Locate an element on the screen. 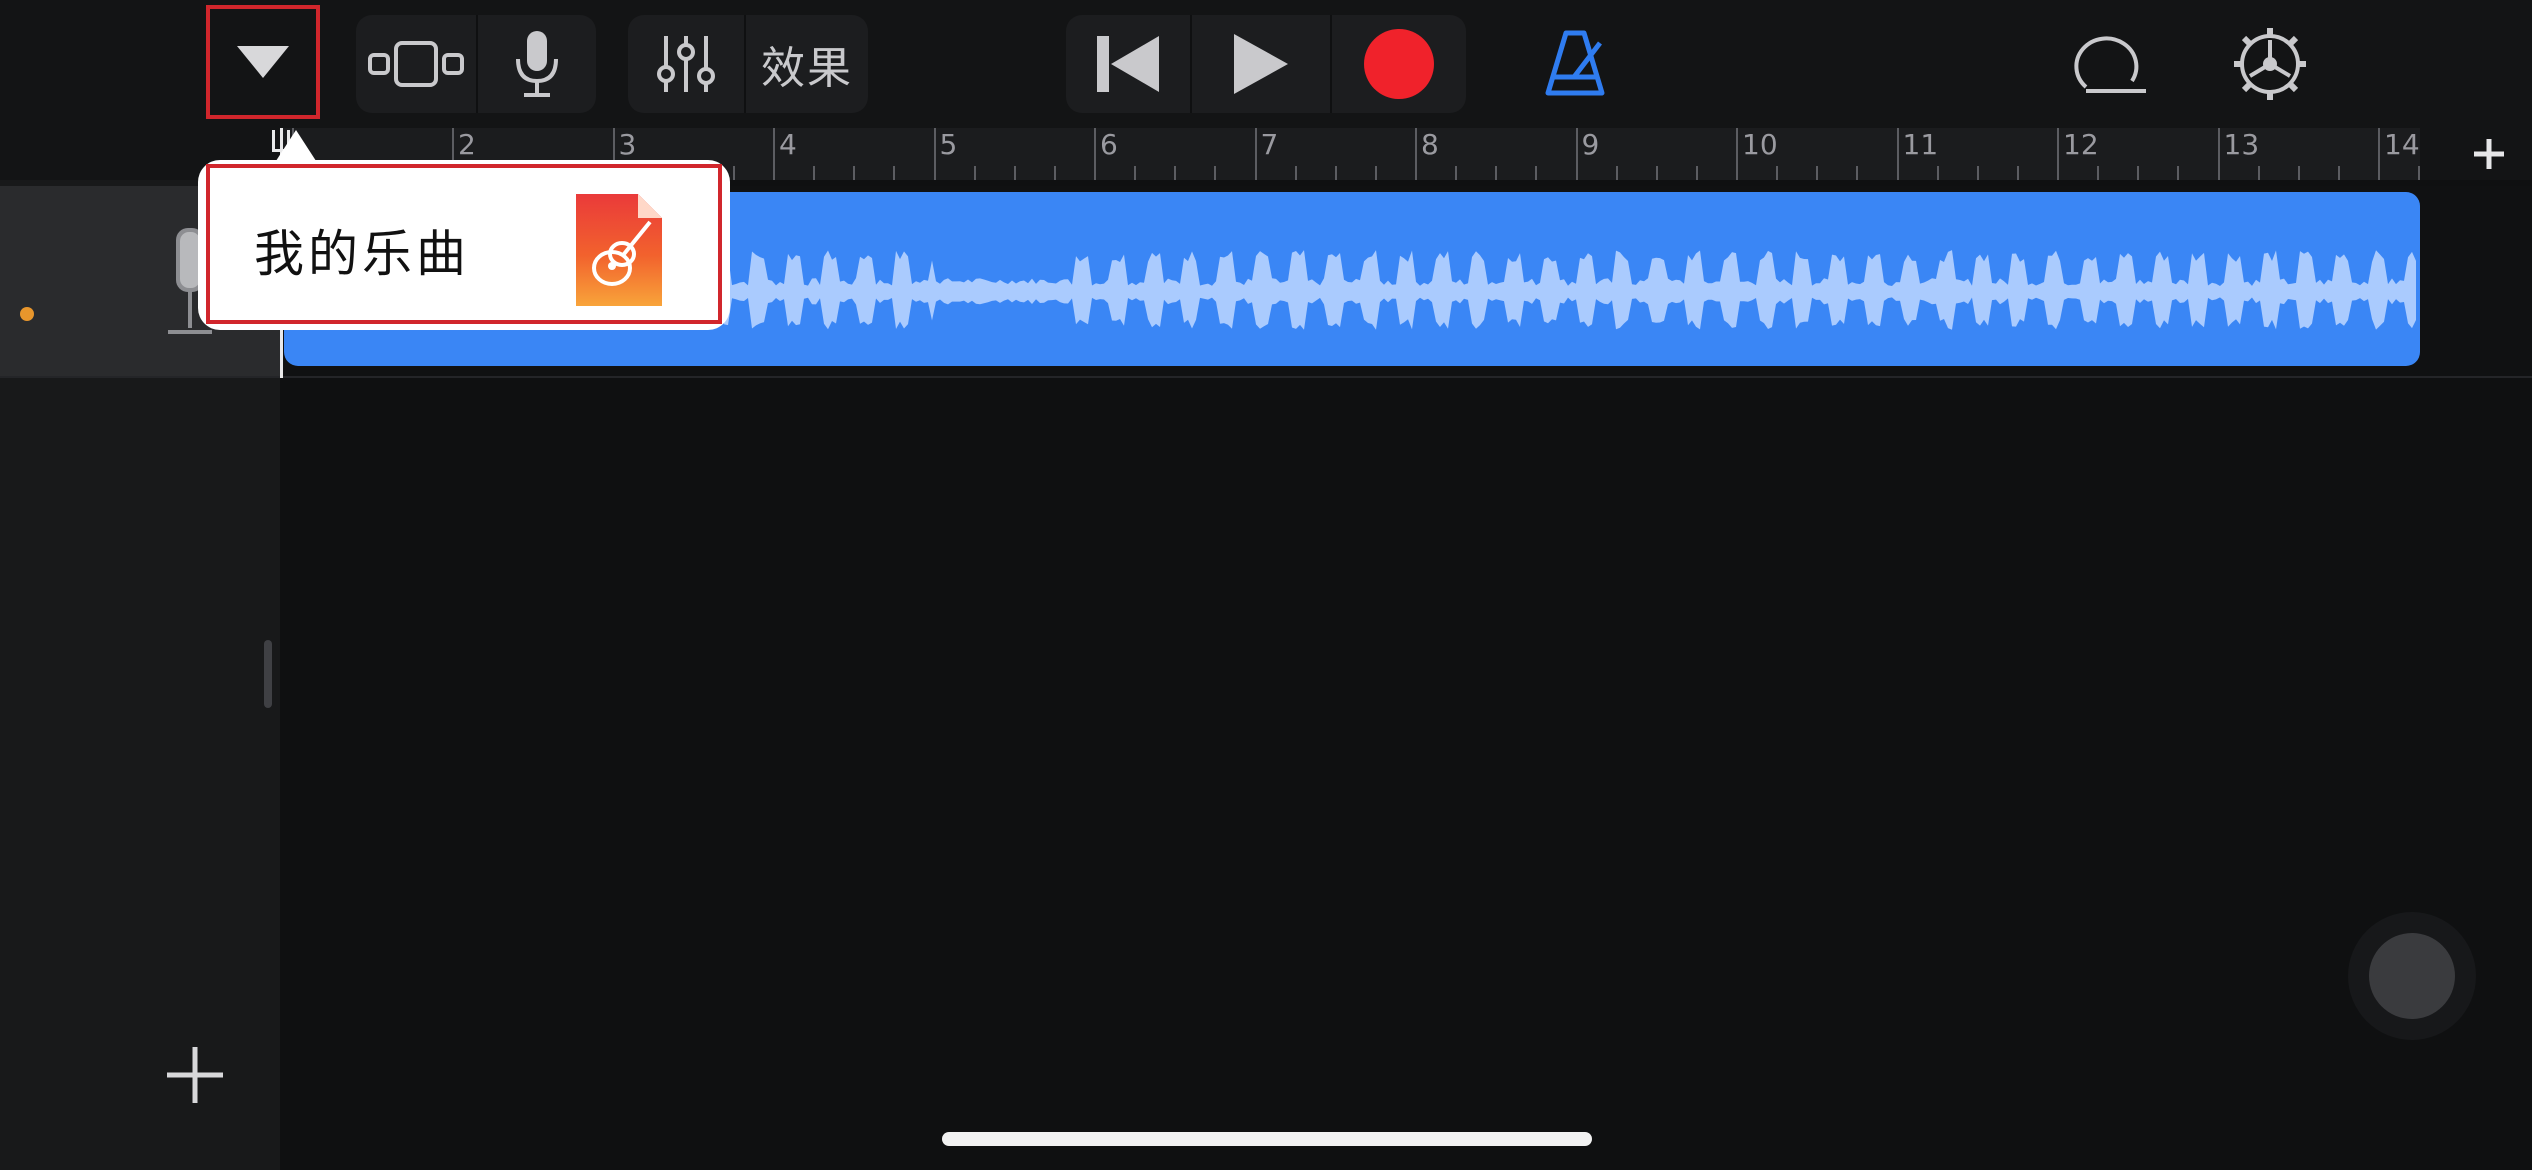  gear-icon is located at coordinates (2270, 64).